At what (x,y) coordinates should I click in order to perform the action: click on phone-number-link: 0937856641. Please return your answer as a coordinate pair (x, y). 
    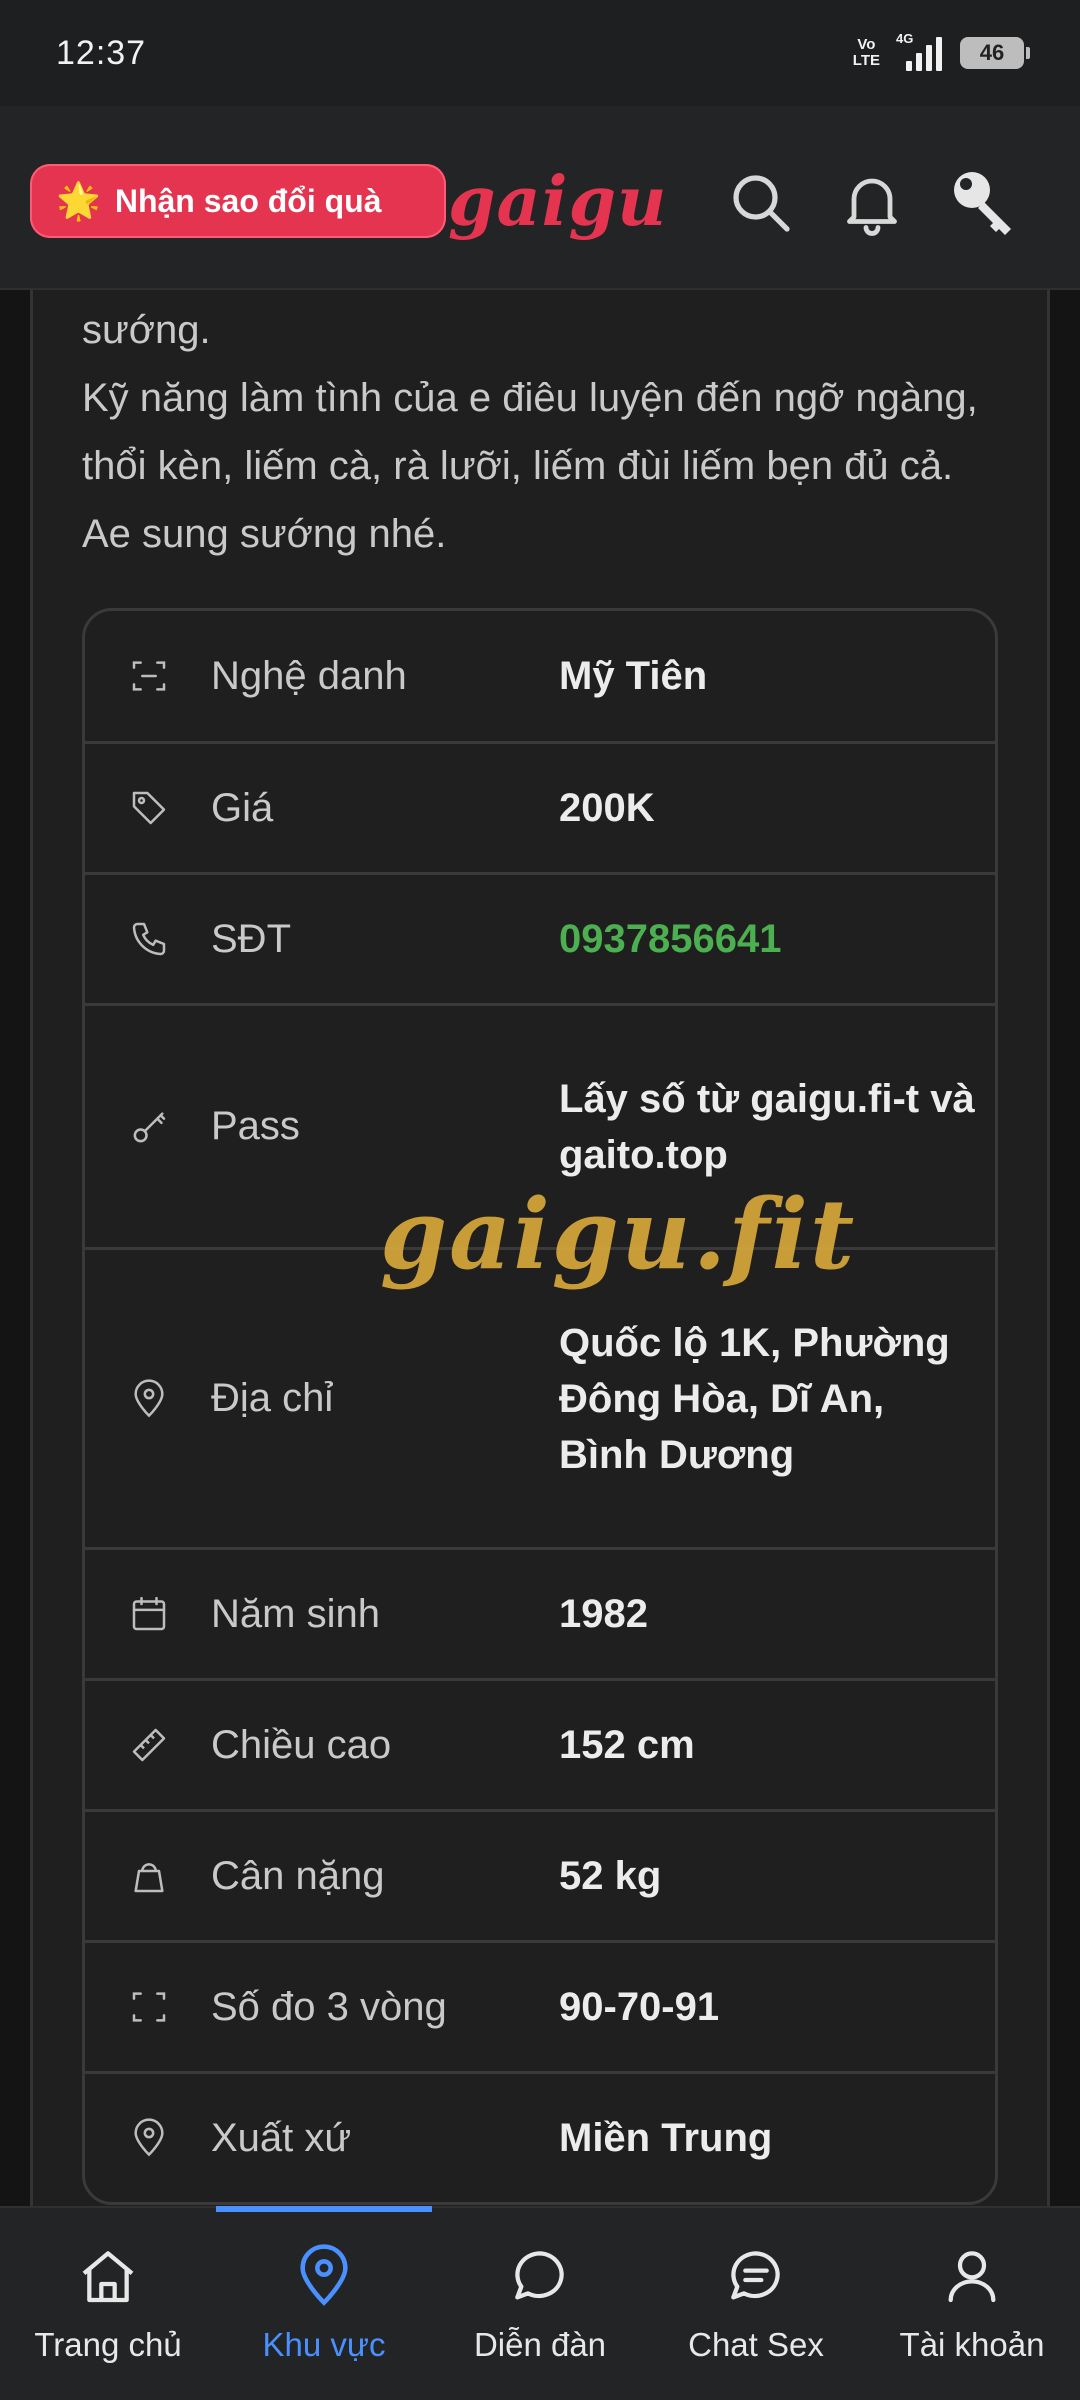
    Looking at the image, I should click on (777, 939).